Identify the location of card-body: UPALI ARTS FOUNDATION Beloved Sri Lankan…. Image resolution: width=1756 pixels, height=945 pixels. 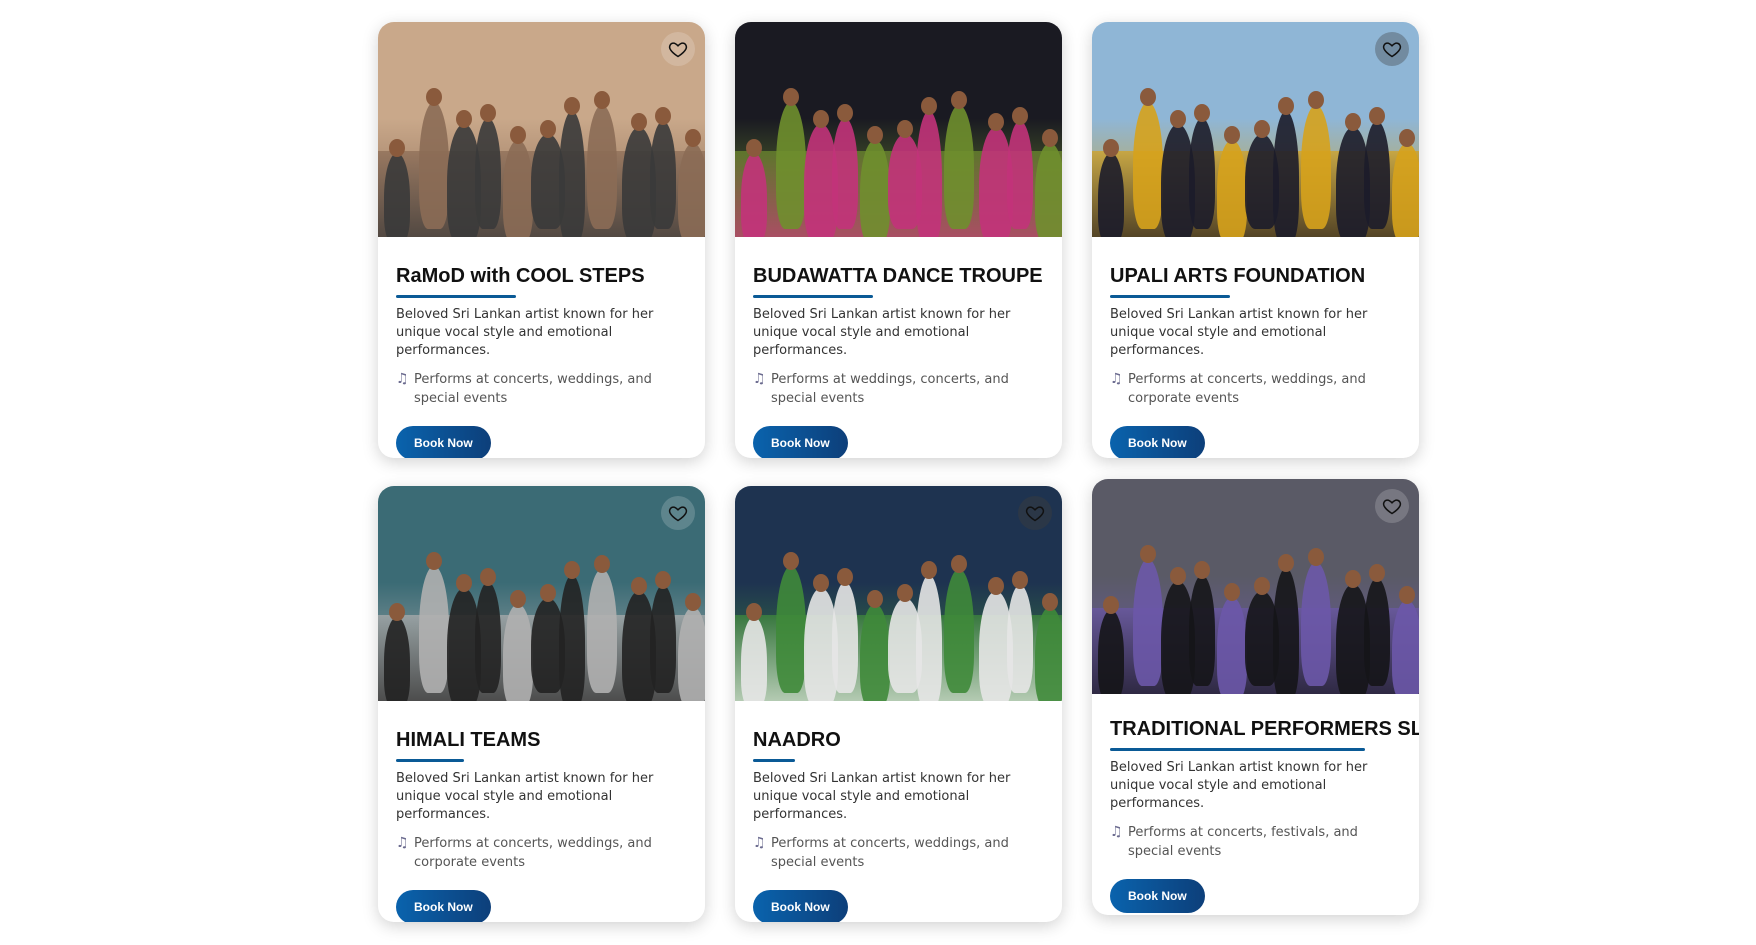
(1255, 347).